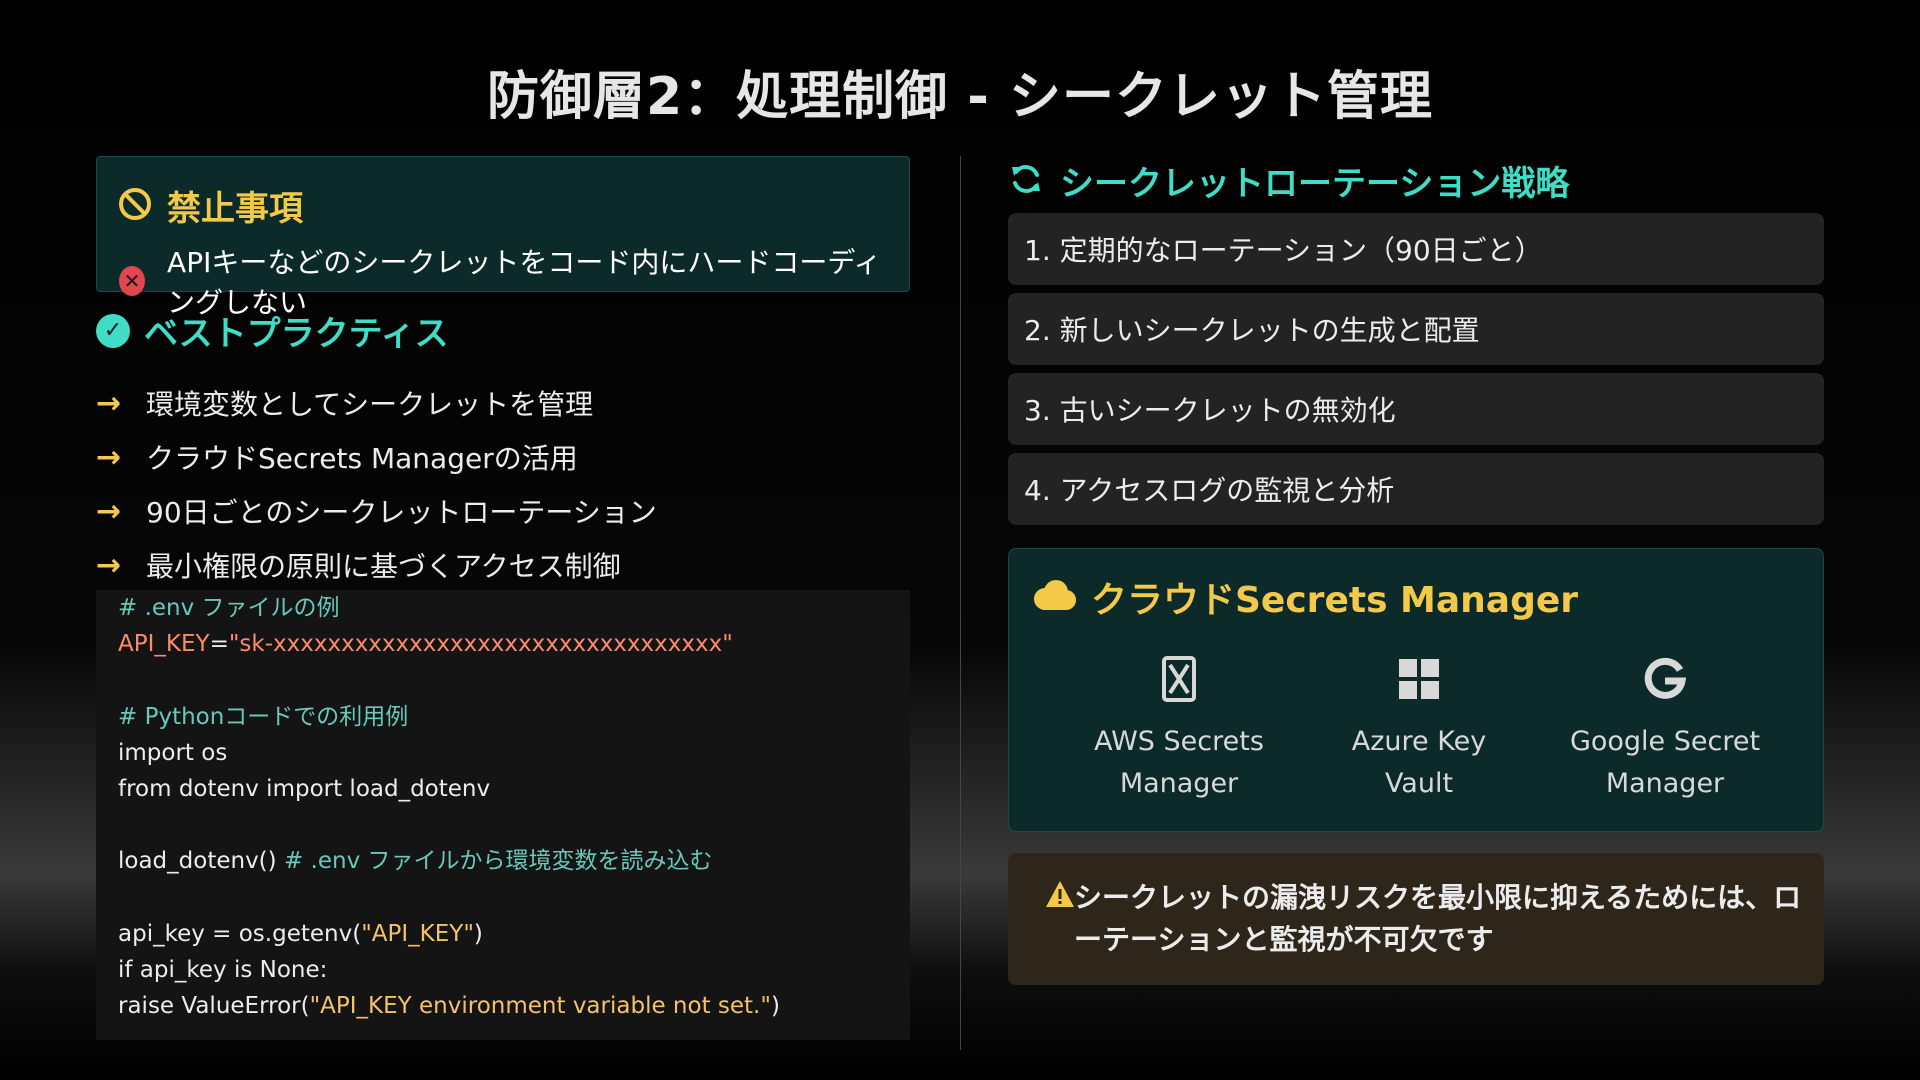 This screenshot has width=1920, height=1080. I want to click on code-text: raise ValueError(, so click(214, 1006).